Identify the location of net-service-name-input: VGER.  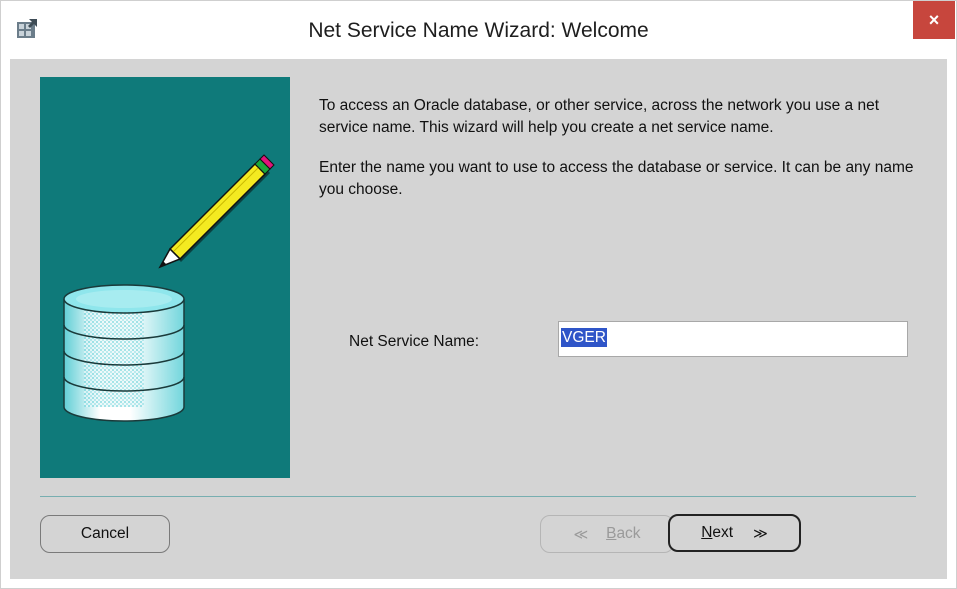
(733, 339).